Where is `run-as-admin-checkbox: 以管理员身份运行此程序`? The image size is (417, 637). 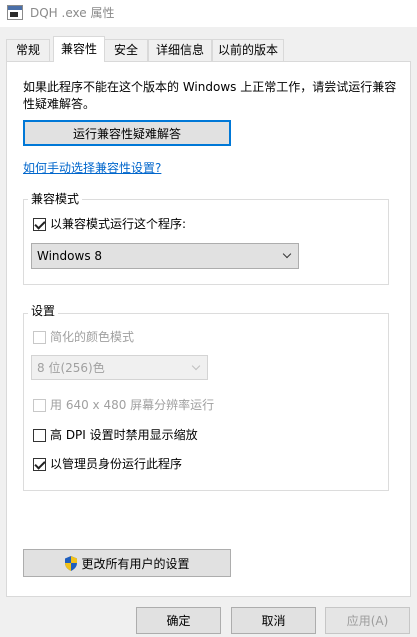
run-as-admin-checkbox: 以管理员身份运行此程序 is located at coordinates (107, 464).